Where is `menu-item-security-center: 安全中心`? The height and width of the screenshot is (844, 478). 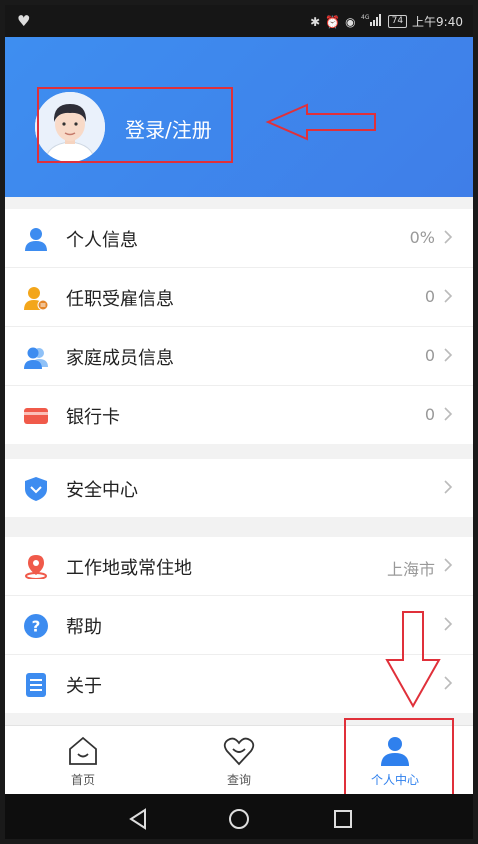 menu-item-security-center: 安全中心 is located at coordinates (239, 488).